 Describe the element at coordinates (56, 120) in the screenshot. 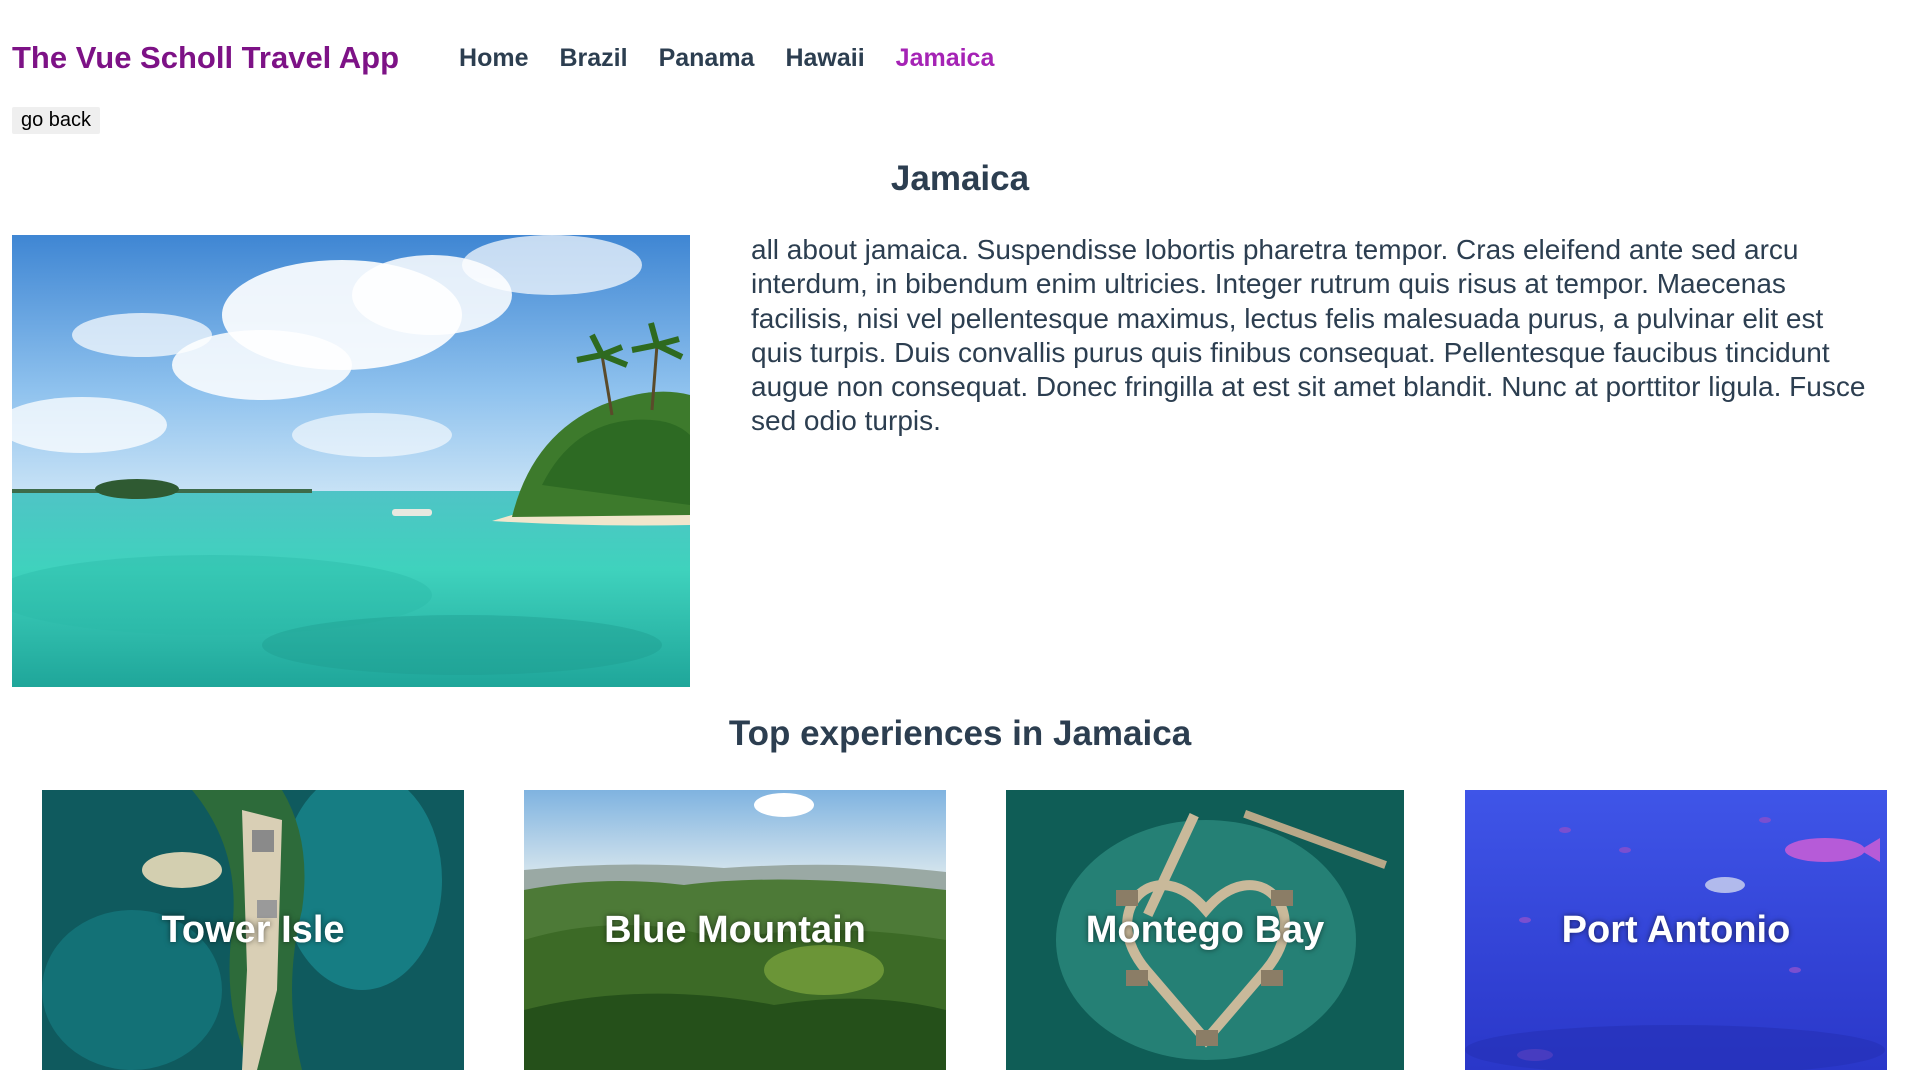

I see `go-back-button: go back` at that location.